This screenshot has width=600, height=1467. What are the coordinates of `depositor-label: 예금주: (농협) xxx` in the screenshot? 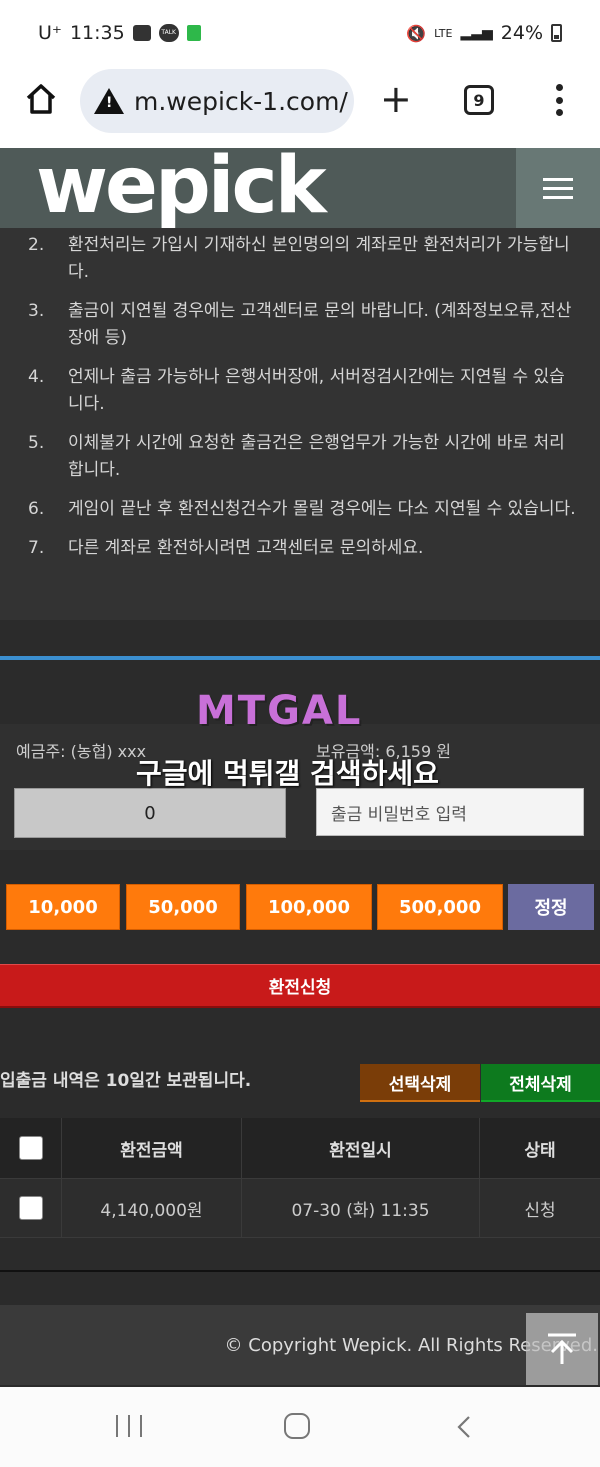 It's located at (81, 751).